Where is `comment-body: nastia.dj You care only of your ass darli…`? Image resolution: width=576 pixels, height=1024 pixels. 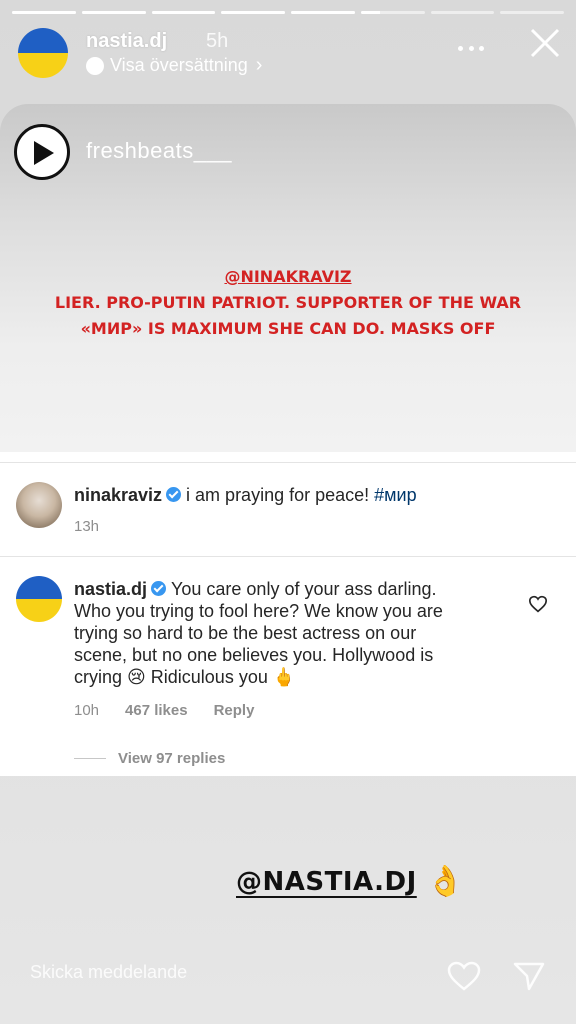 comment-body: nastia.dj You care only of your ass darli… is located at coordinates (294, 633).